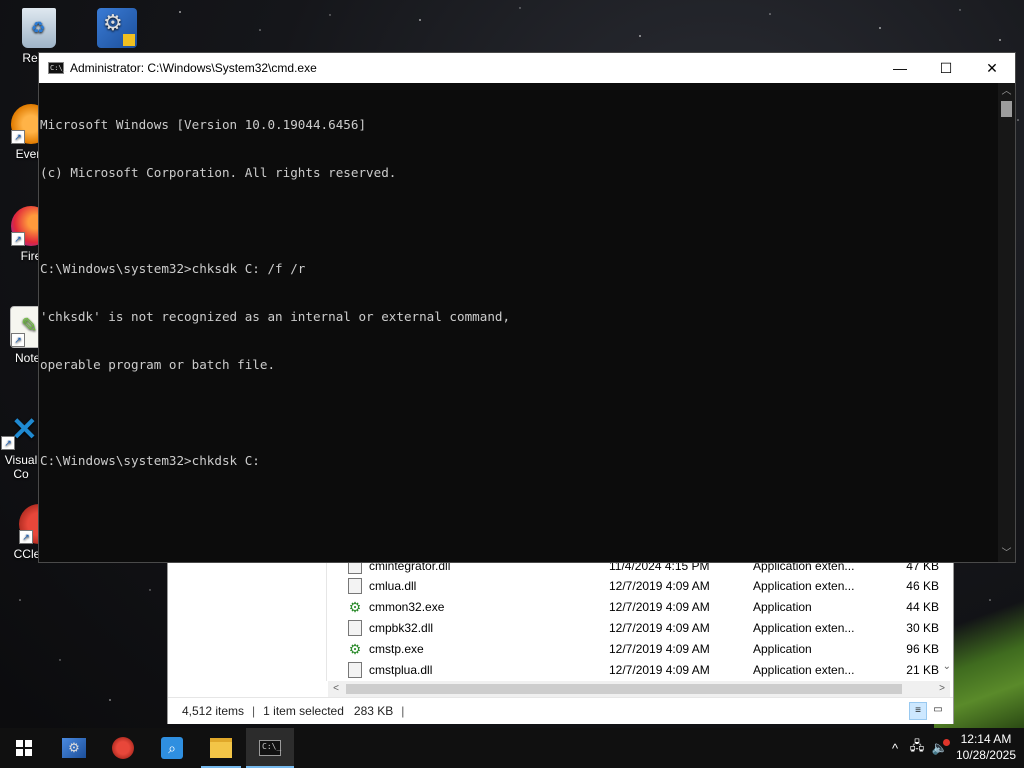 This screenshot has width=1024, height=768. What do you see at coordinates (512, 748) in the screenshot?
I see `taskbar: ⚙ ⌕ C:\_ ^ 🖧 🔈 12:14 AM 10/28/2025` at bounding box center [512, 748].